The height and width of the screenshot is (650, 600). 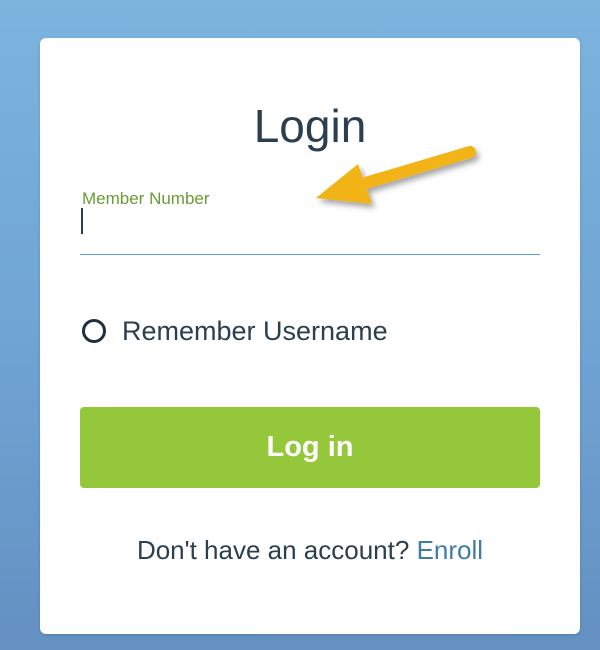 I want to click on member-number-field: Member Number, so click(x=310, y=220).